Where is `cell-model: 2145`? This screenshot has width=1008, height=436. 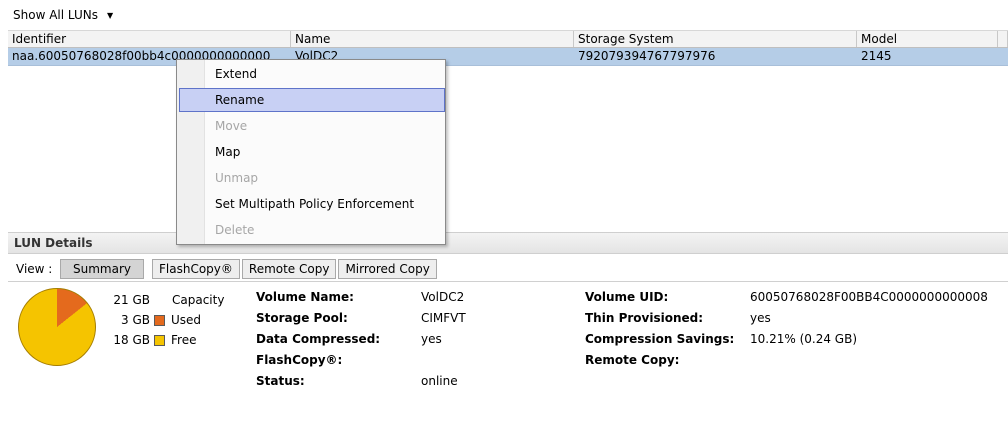 cell-model: 2145 is located at coordinates (876, 56).